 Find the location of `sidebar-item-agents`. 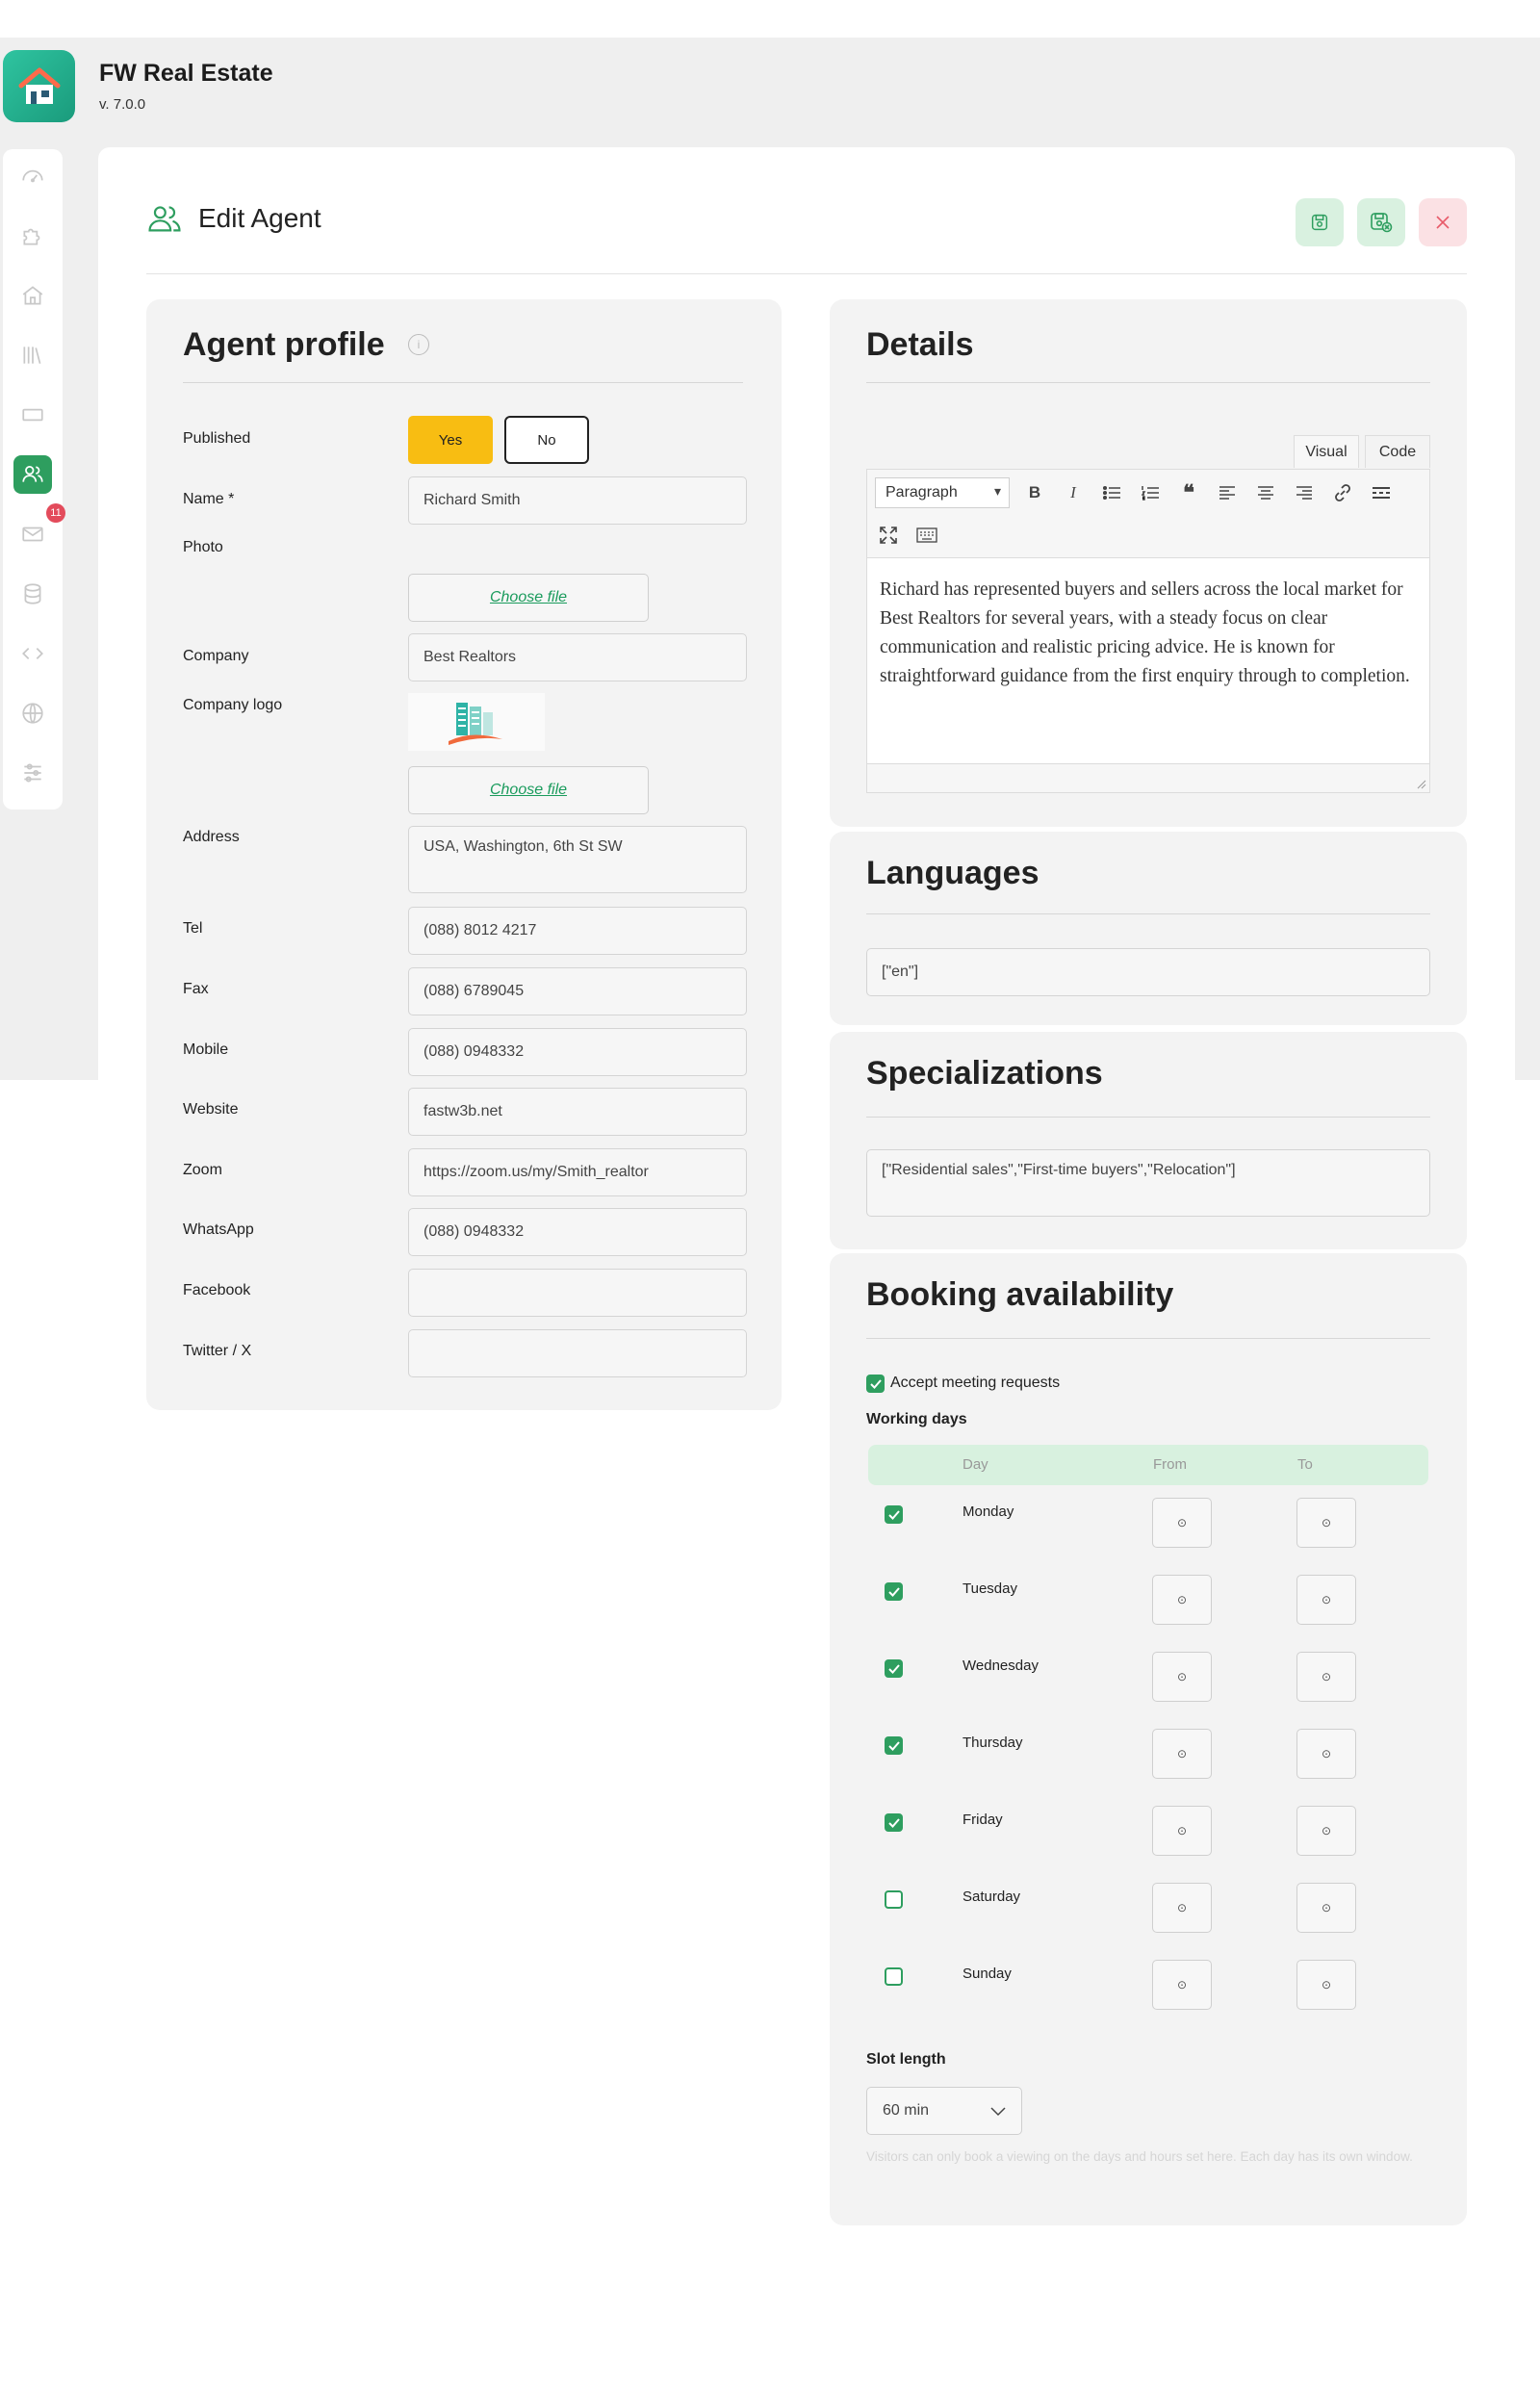

sidebar-item-agents is located at coordinates (32, 474).